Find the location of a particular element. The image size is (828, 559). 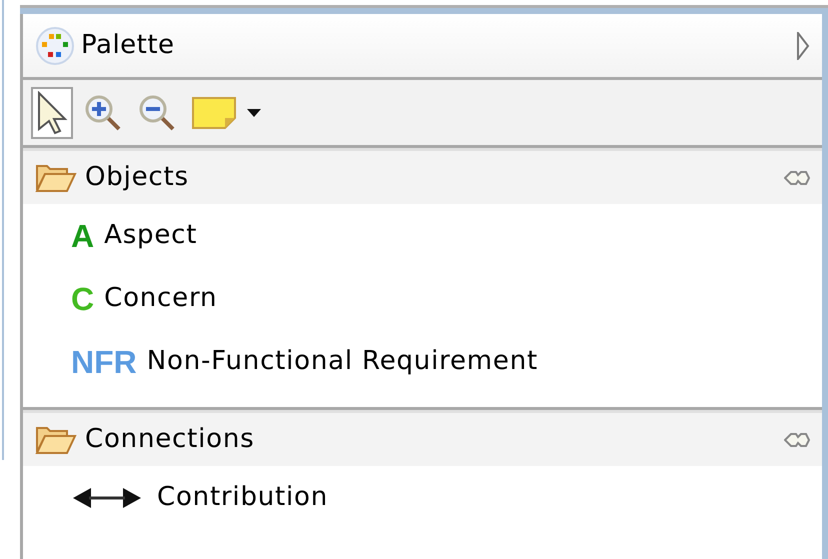

letter-icon: NFR is located at coordinates (104, 362).